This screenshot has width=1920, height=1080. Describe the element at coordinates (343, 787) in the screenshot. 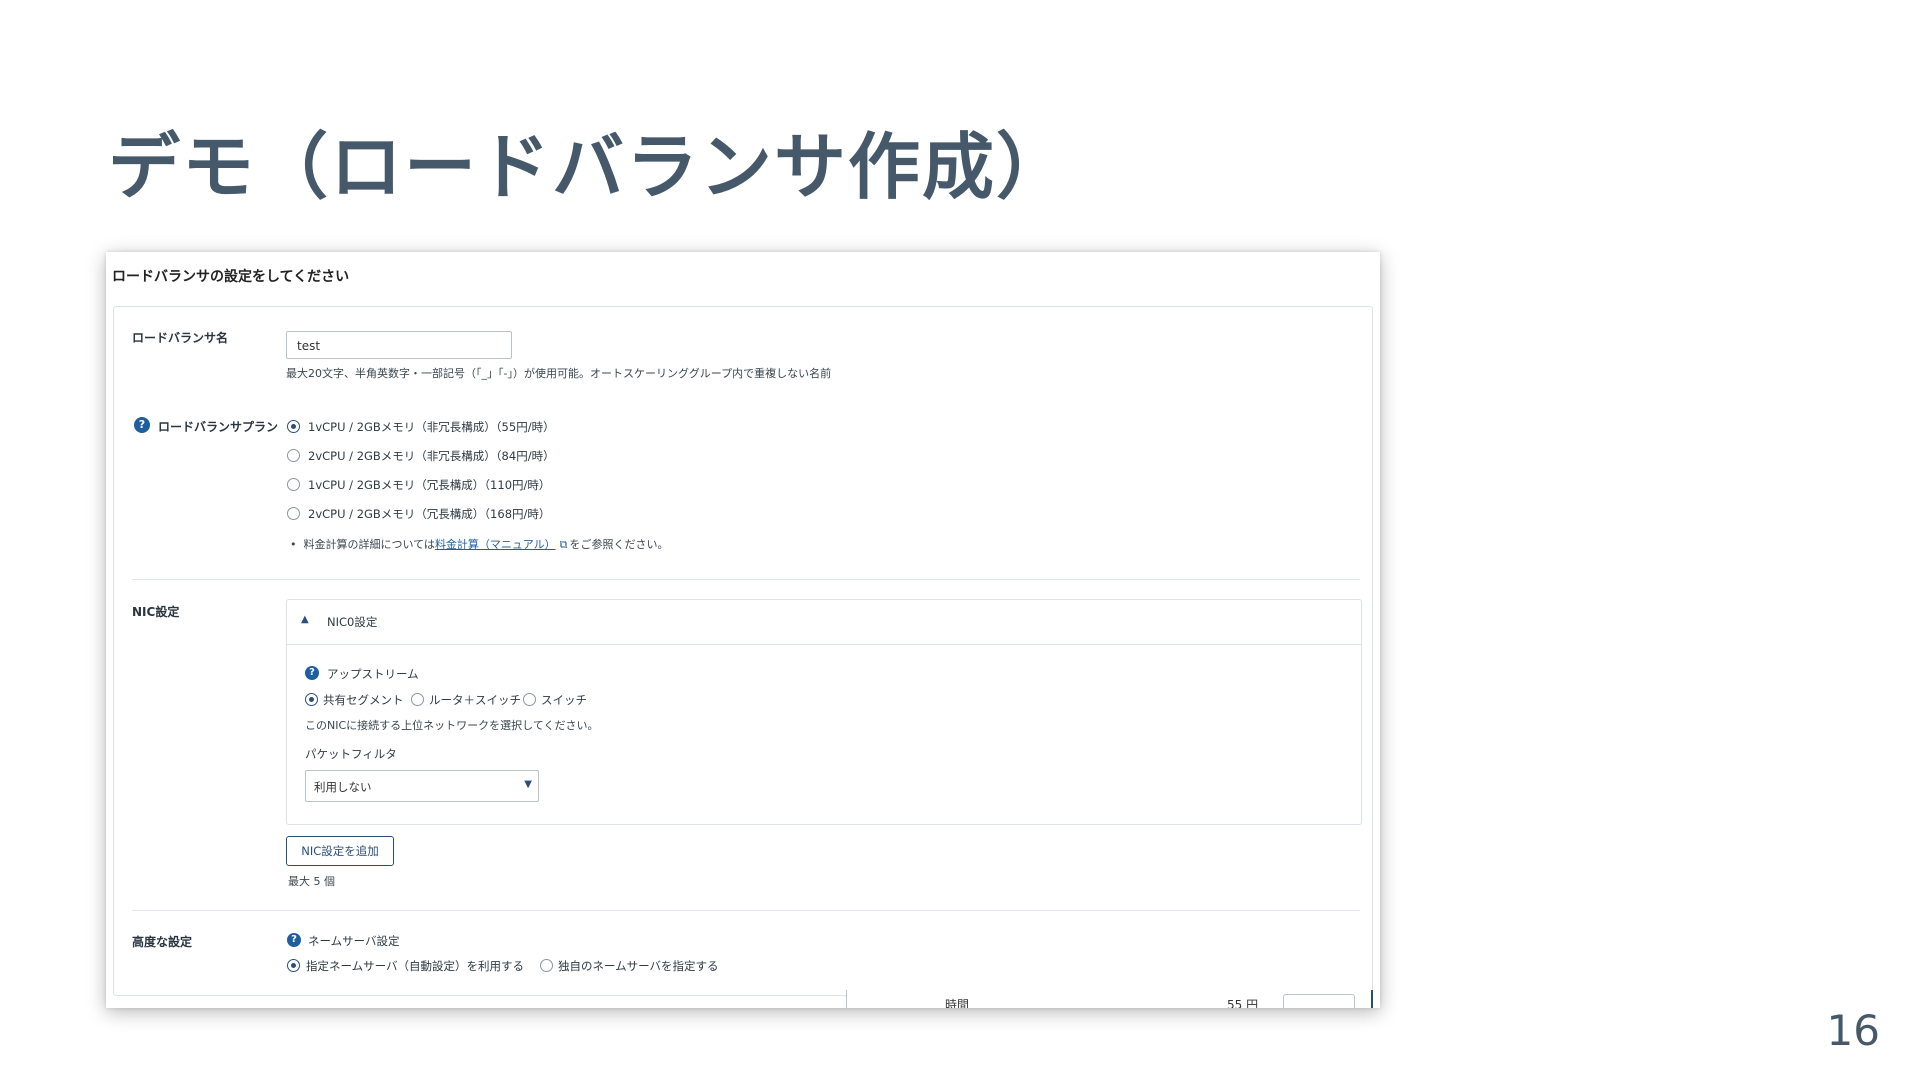

I see `packet-filter-value: 利用しない` at that location.